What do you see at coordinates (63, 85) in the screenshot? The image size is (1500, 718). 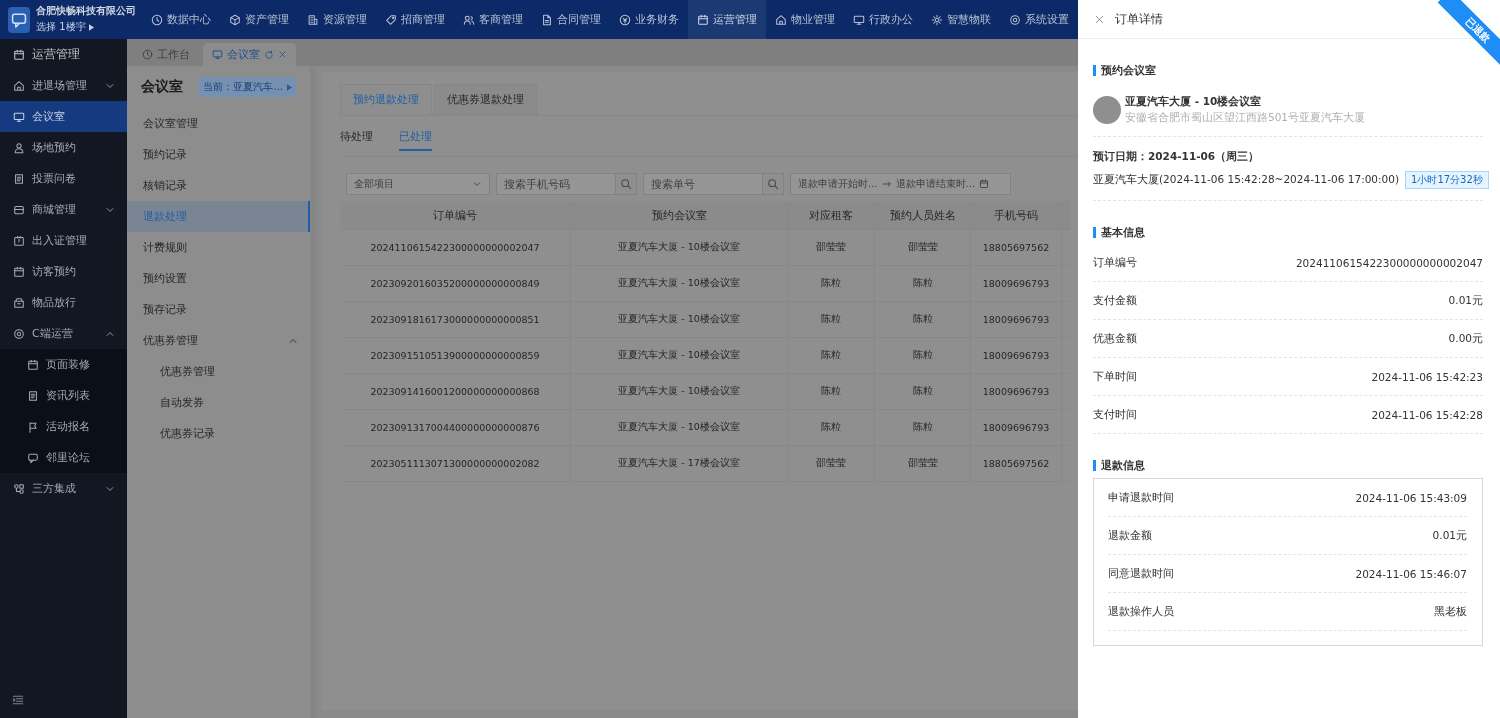 I see `sidebar-item: 进退场管理` at bounding box center [63, 85].